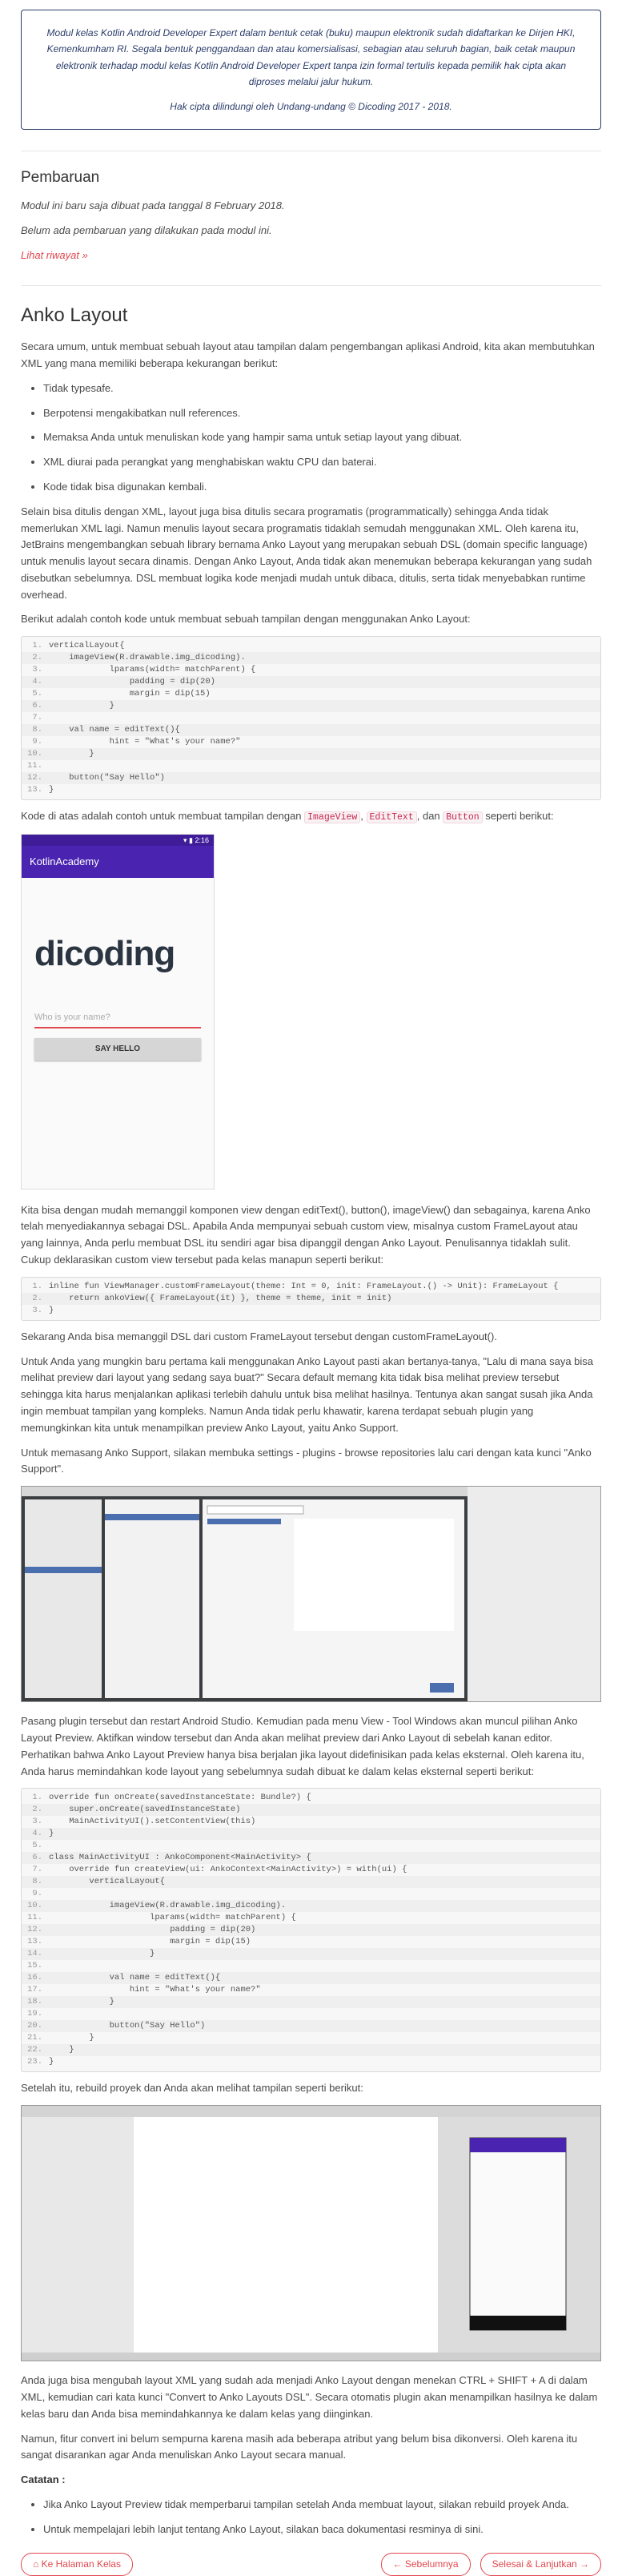  I want to click on notes-label: Catatan :, so click(43, 2479).